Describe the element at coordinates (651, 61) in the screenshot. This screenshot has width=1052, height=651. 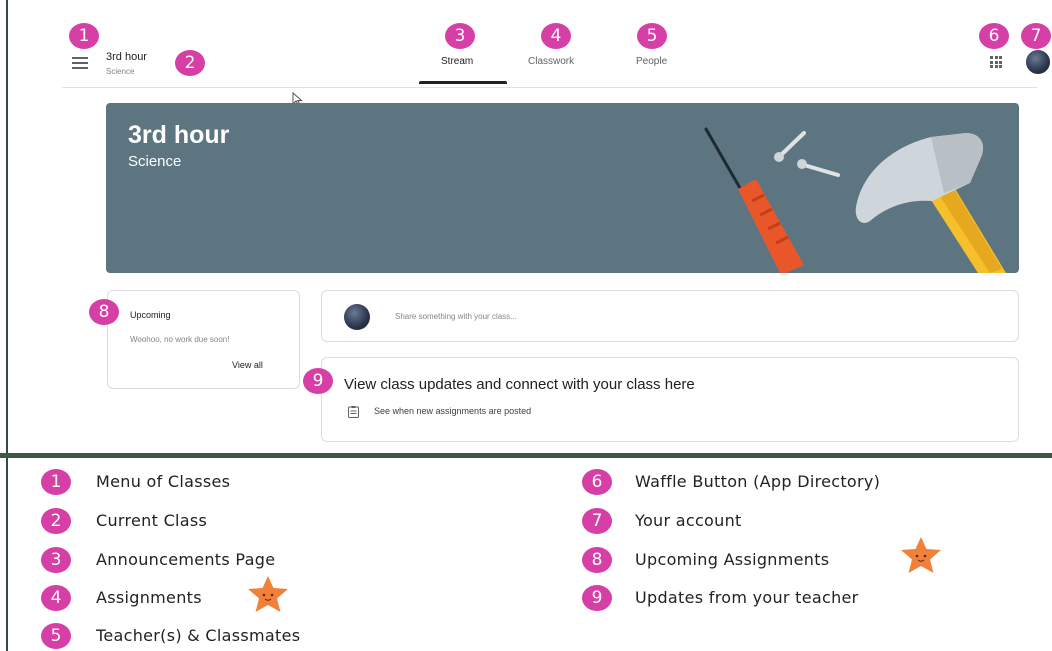
I see `tab-people: People` at that location.